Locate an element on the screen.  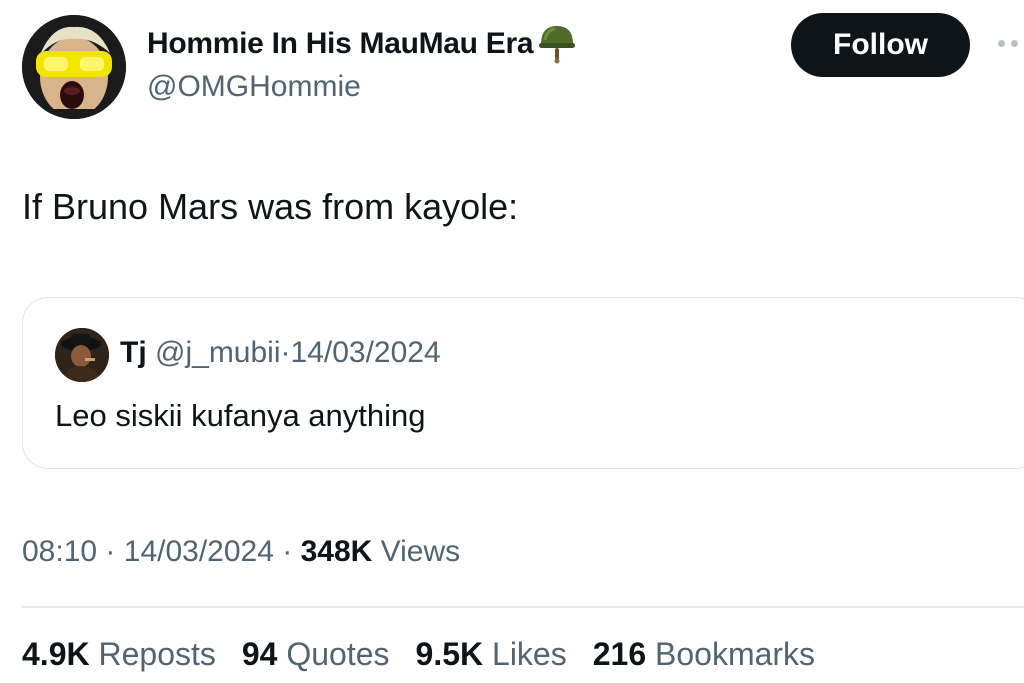
reposts-count: 4.9K is located at coordinates (56, 654).